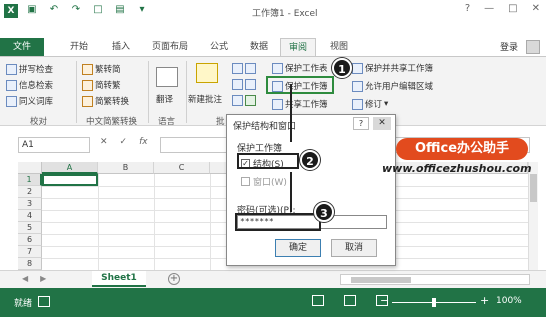 This screenshot has width=546, height=317. I want to click on status-ready: 就绪, so click(23, 304).